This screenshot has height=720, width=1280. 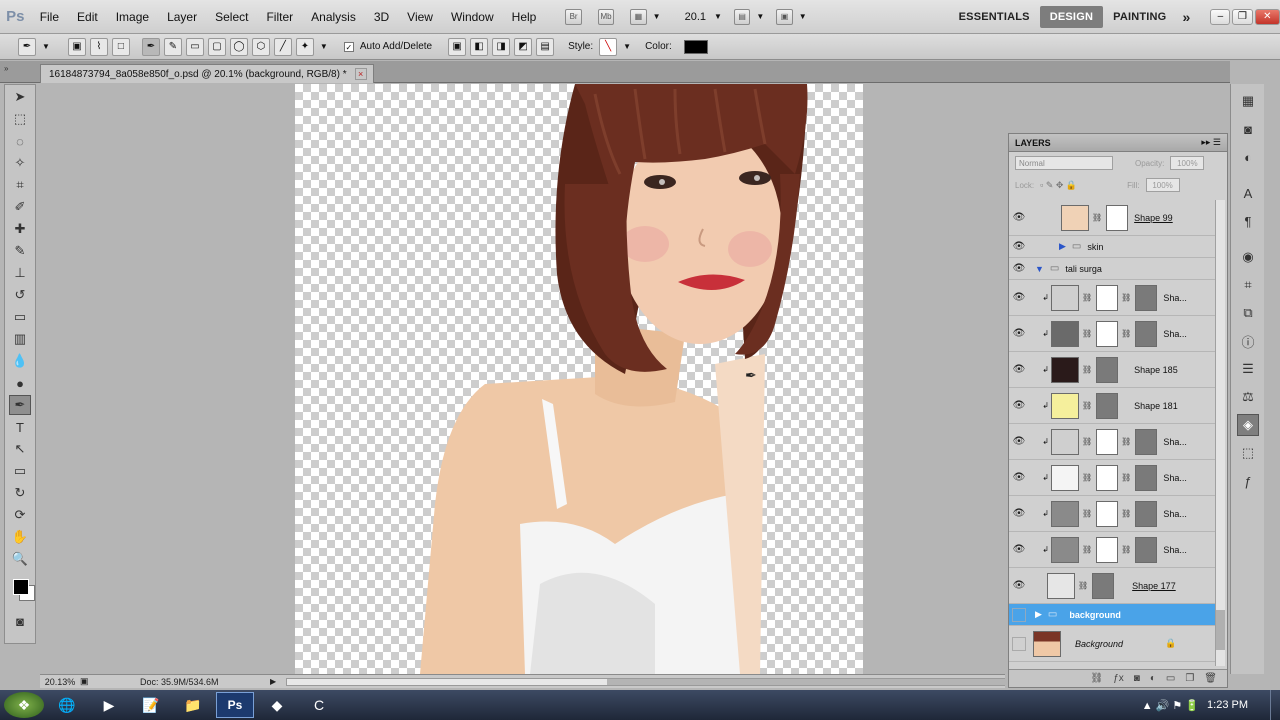 What do you see at coordinates (319, 705) in the screenshot?
I see `camtasia-taskbar-icon: C` at bounding box center [319, 705].